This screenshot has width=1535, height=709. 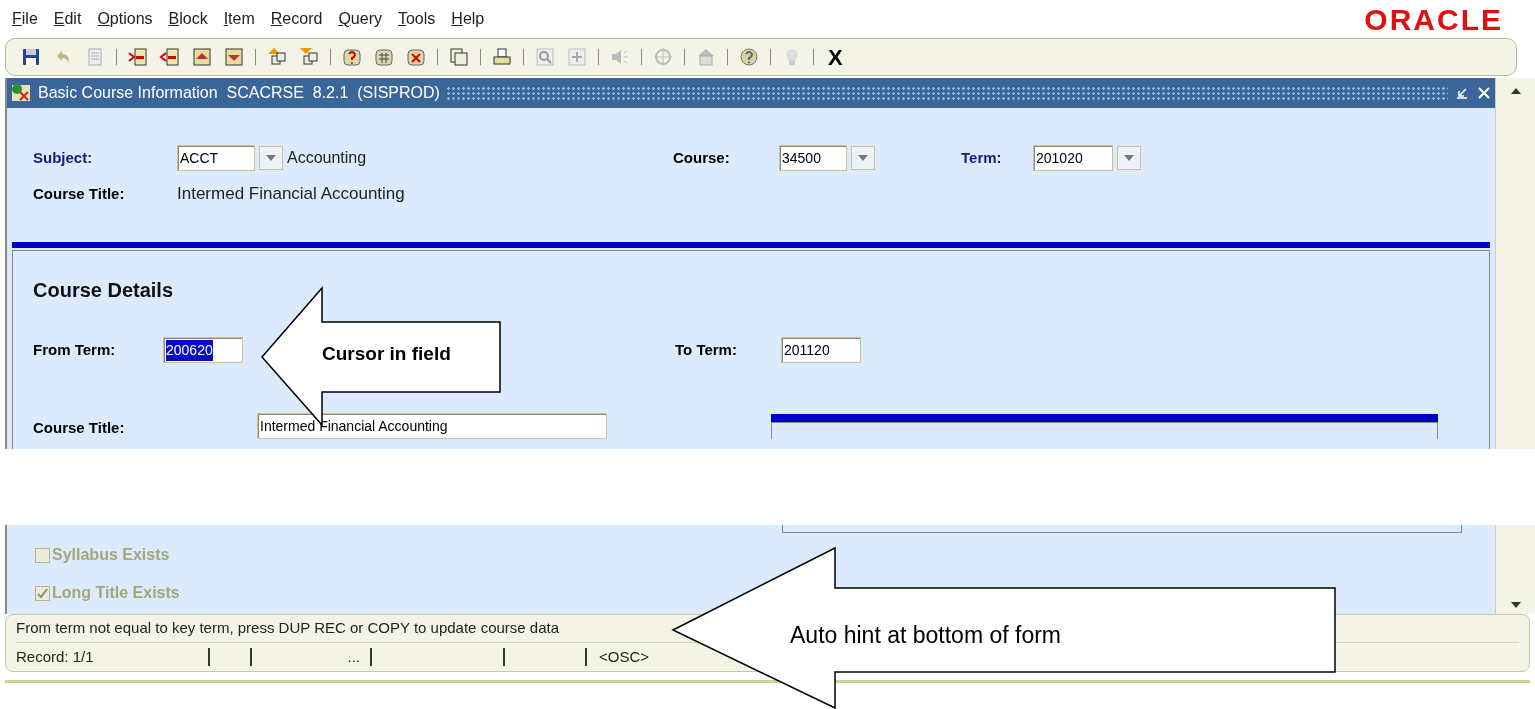 What do you see at coordinates (706, 349) in the screenshot?
I see `field-label: To Term:` at bounding box center [706, 349].